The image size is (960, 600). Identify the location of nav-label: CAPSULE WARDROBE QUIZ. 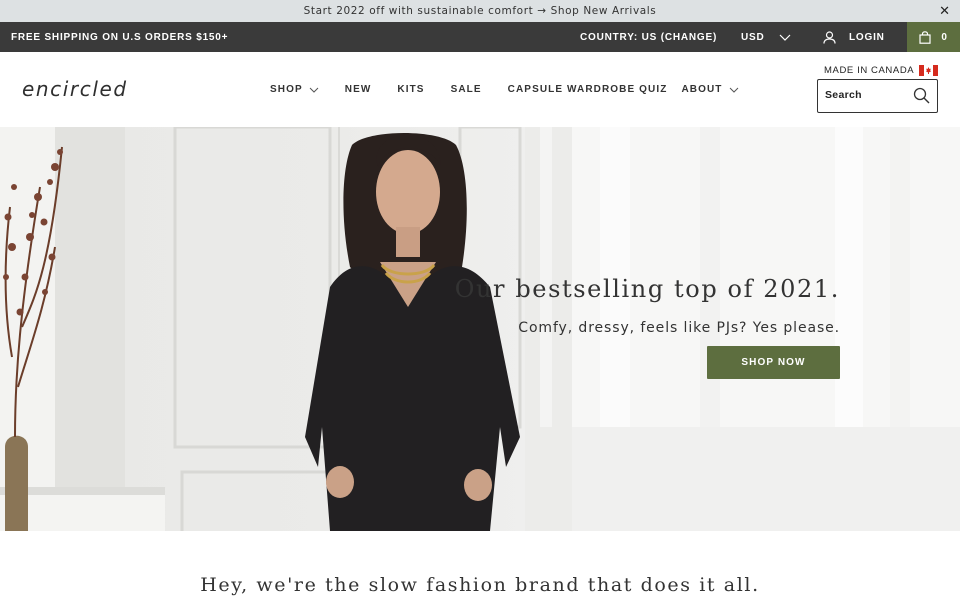
(587, 89).